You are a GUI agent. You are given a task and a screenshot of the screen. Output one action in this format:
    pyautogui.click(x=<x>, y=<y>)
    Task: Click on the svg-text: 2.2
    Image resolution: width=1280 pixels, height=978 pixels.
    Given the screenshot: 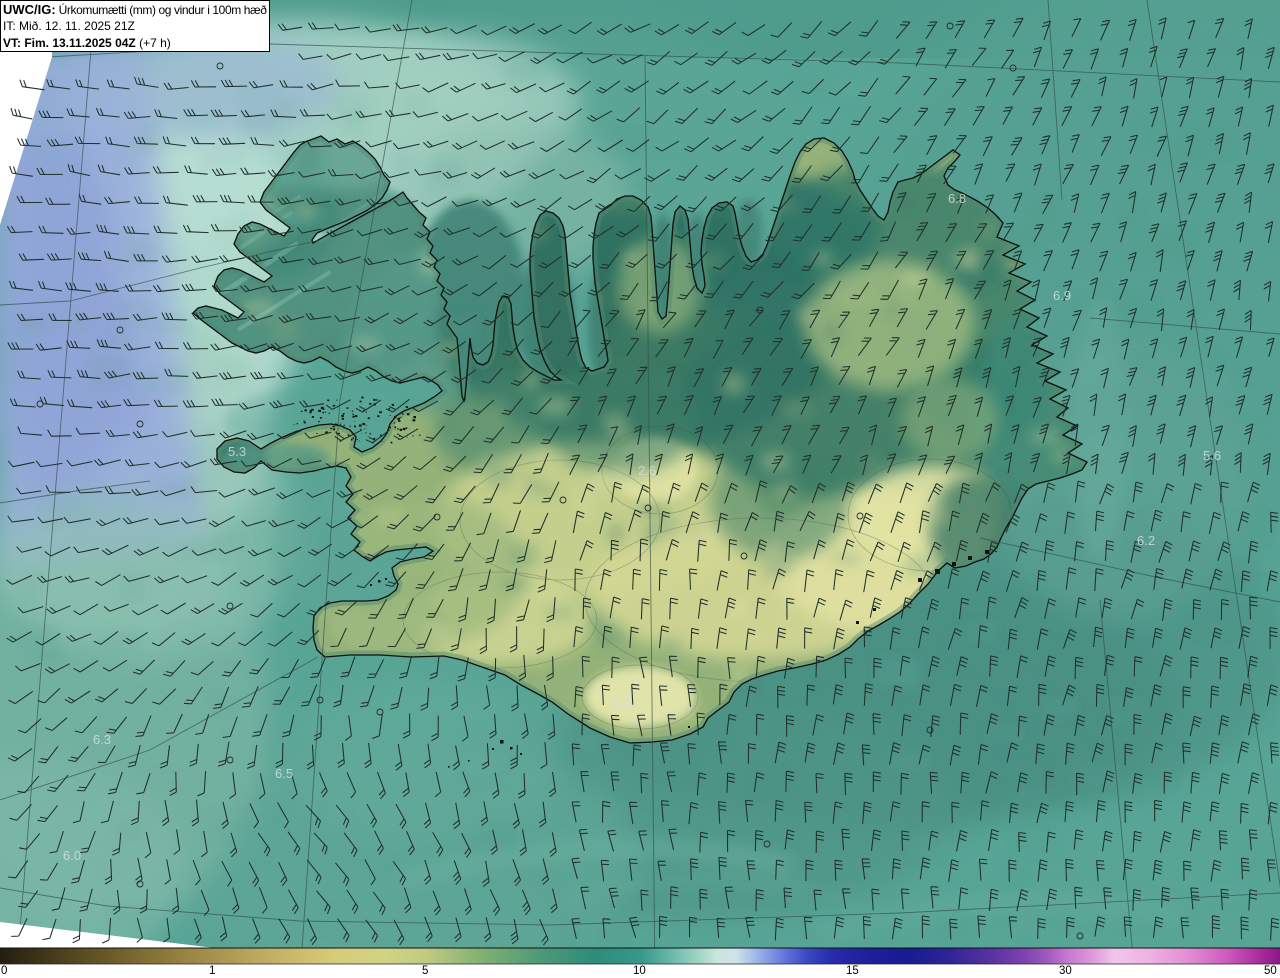 What is the action you would take?
    pyautogui.click(x=622, y=700)
    